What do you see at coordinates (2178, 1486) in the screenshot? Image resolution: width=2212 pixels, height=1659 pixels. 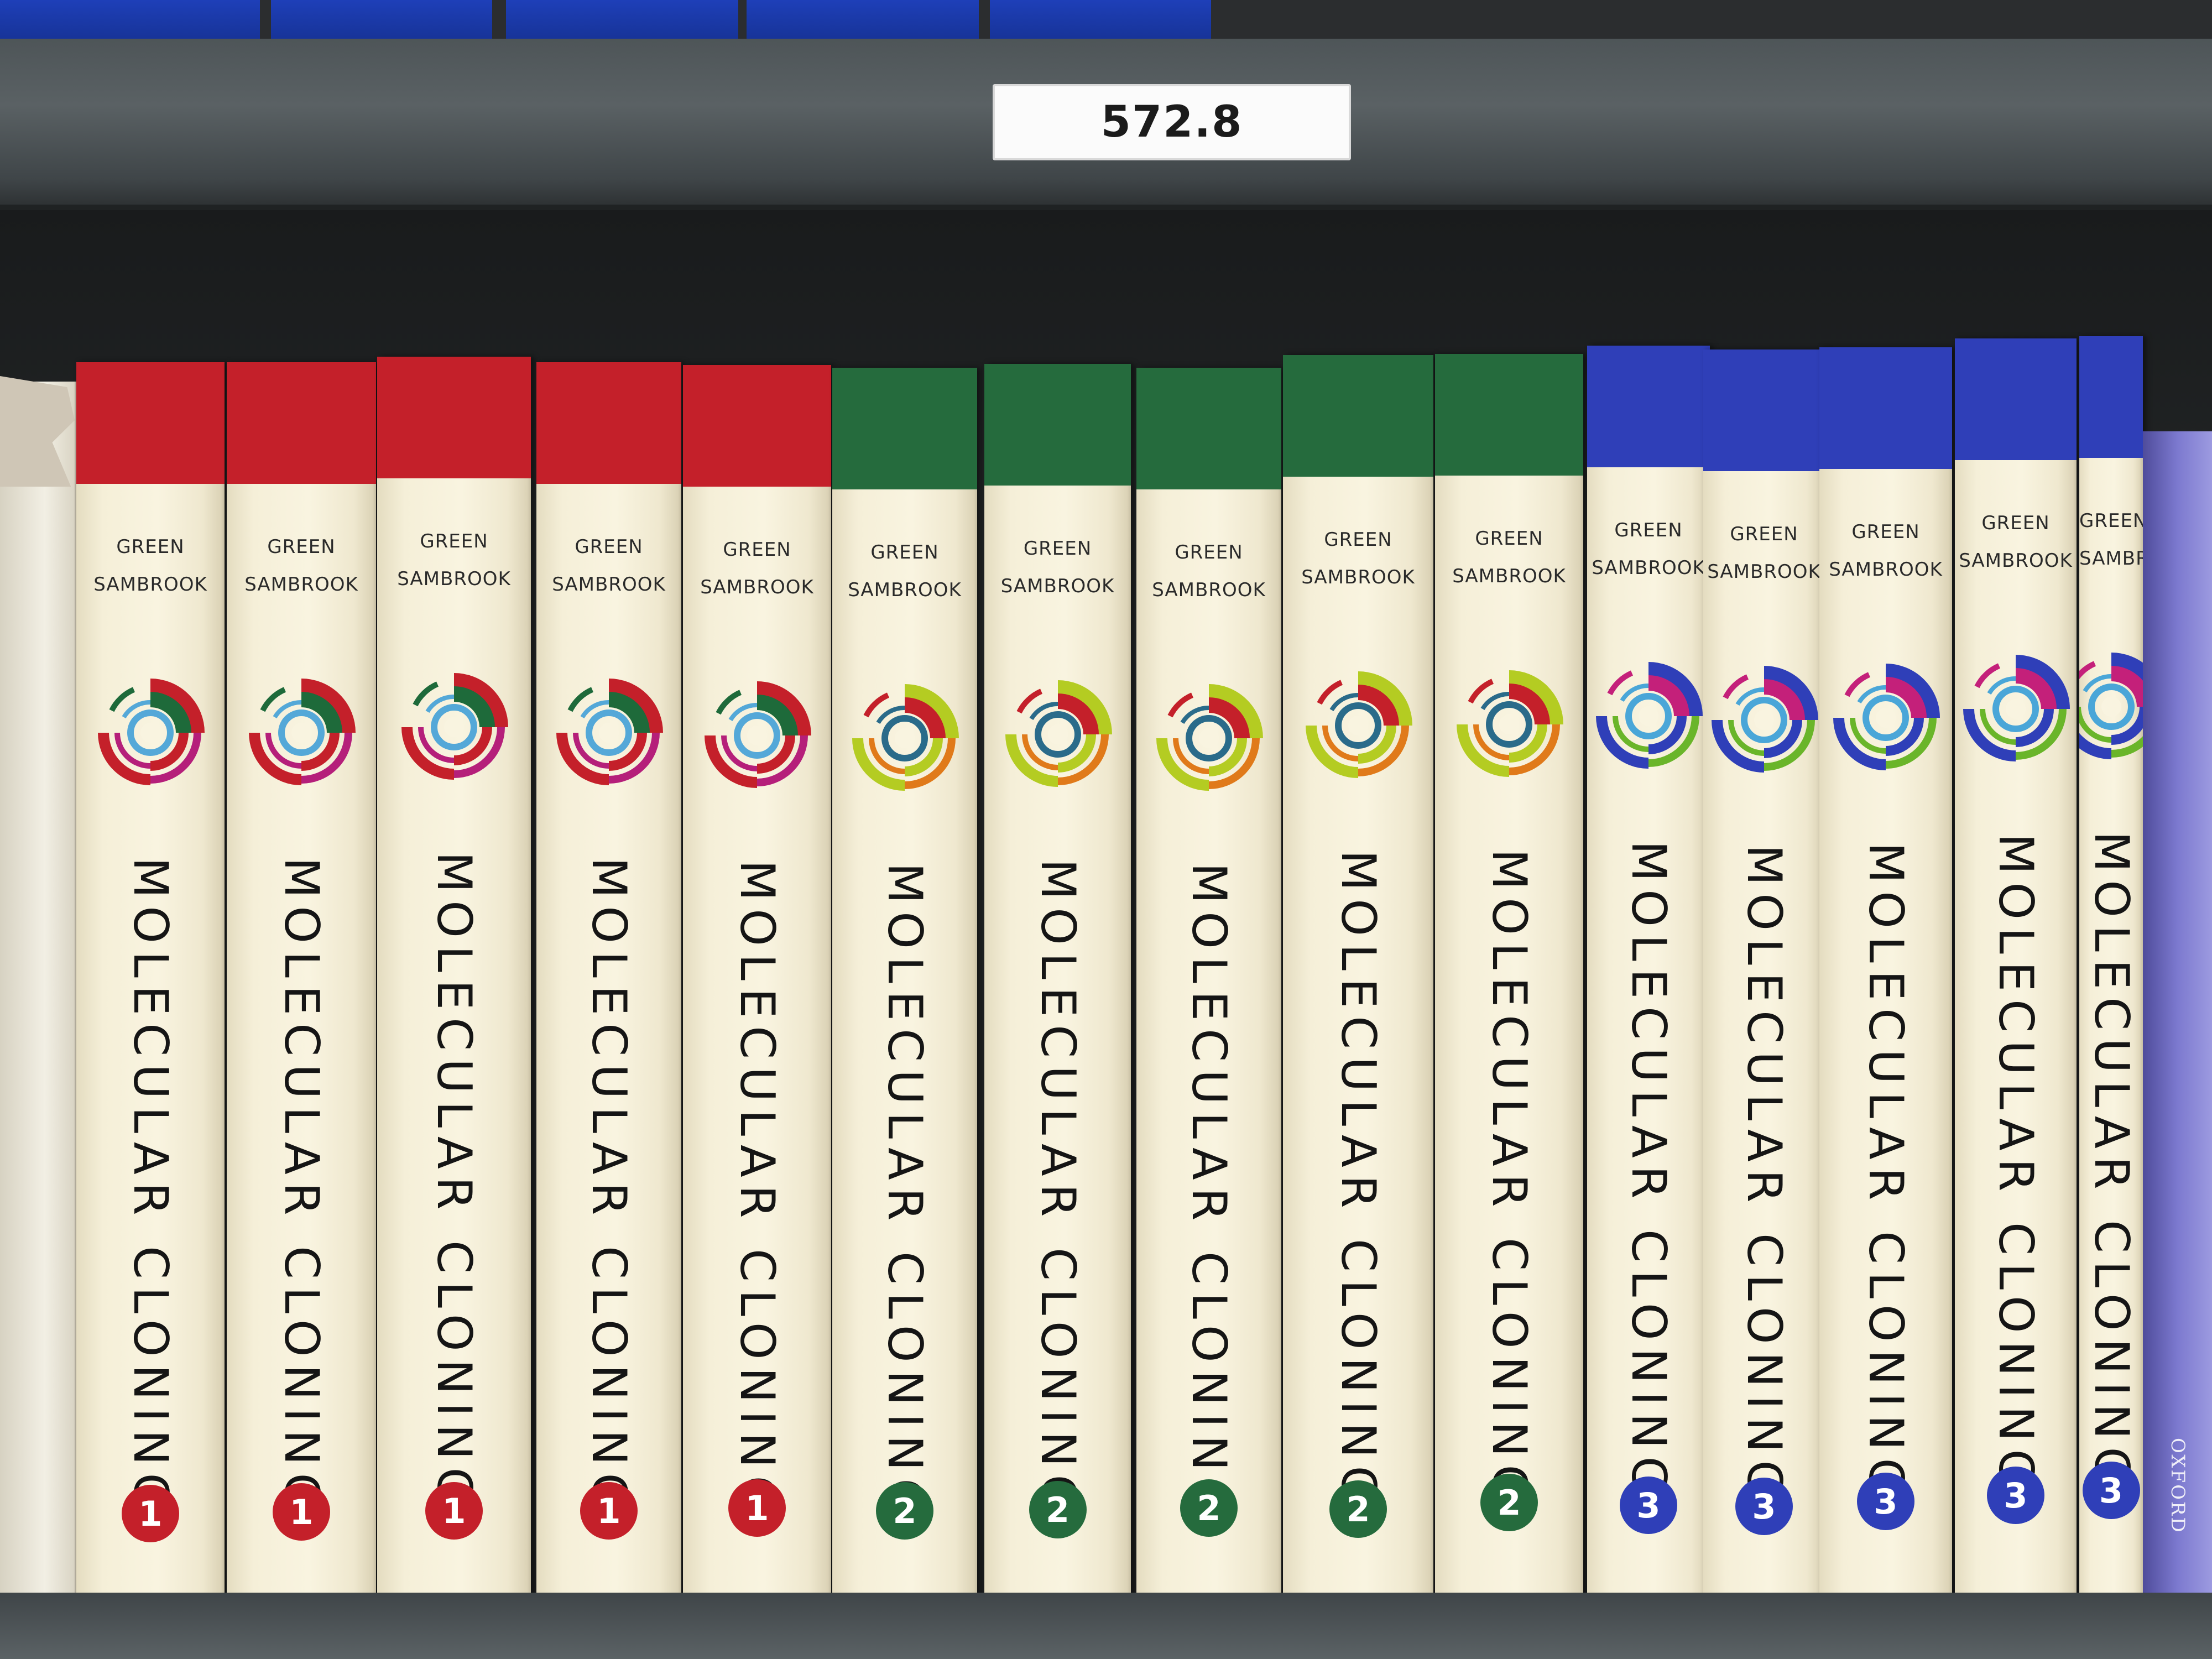 I see `publisher-name: OXFORD` at bounding box center [2178, 1486].